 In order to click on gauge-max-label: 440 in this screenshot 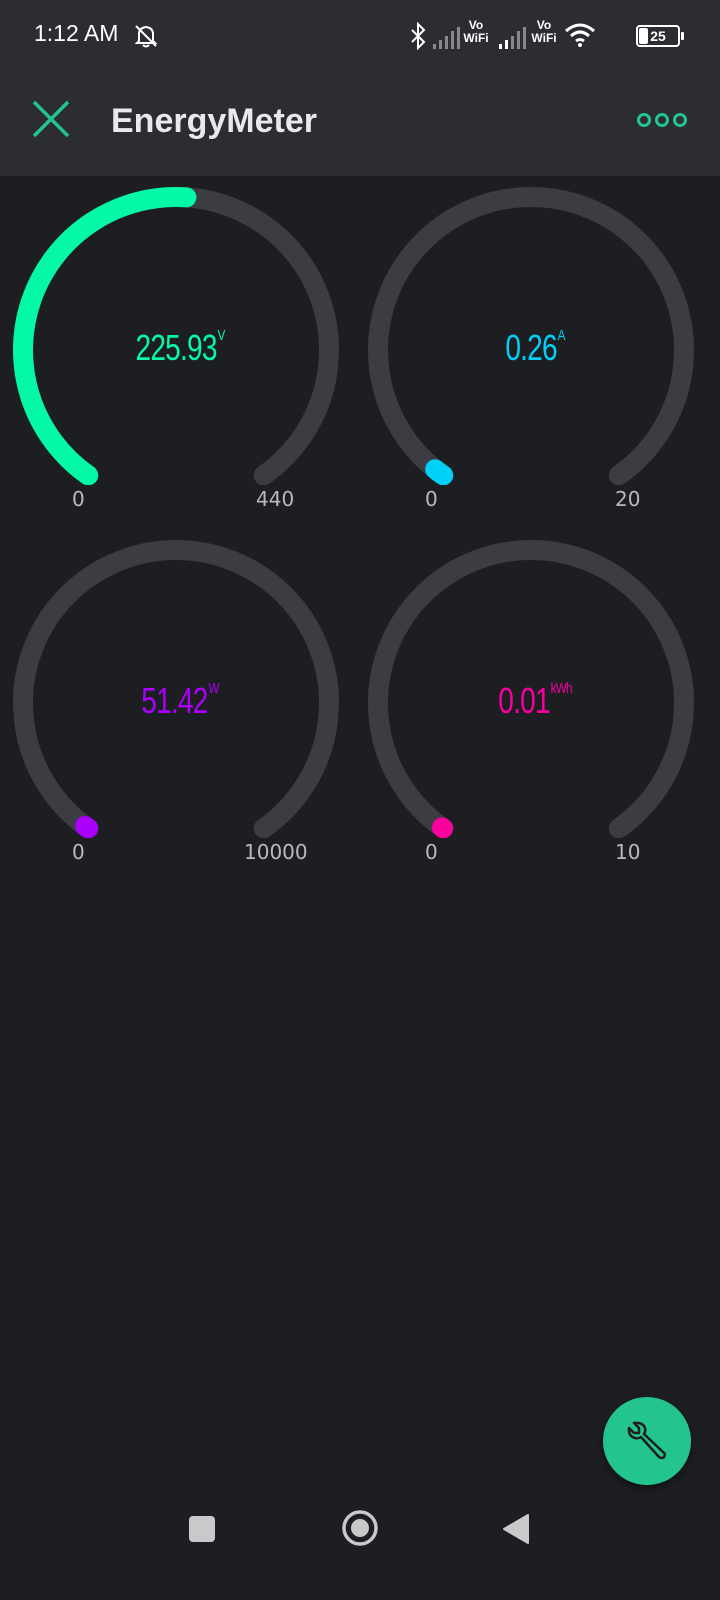, I will do `click(275, 499)`.